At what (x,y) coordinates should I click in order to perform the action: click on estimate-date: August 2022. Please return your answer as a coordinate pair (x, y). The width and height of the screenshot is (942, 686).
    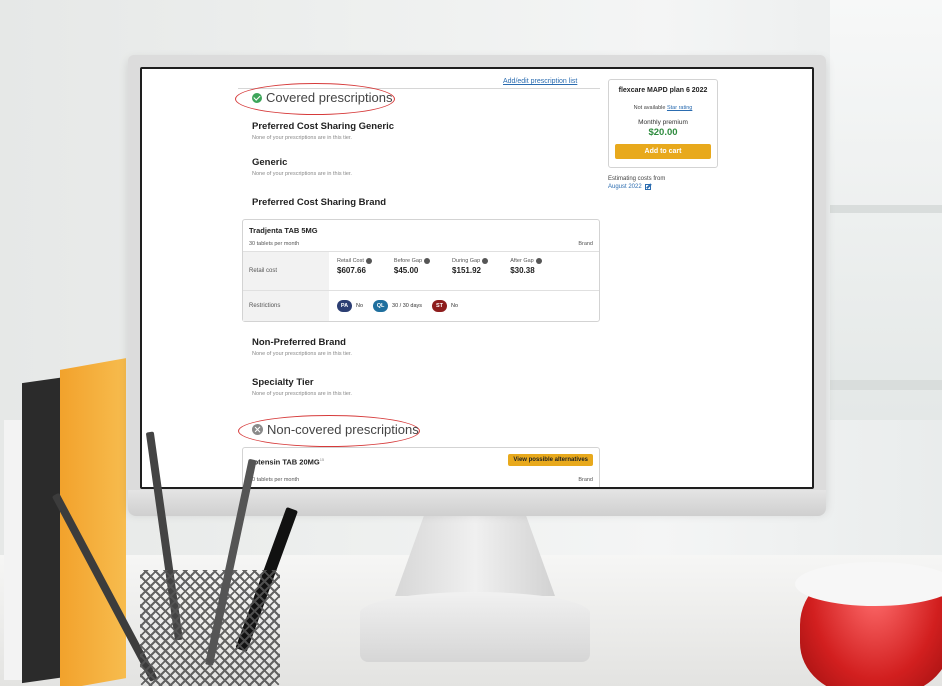
    Looking at the image, I should click on (663, 187).